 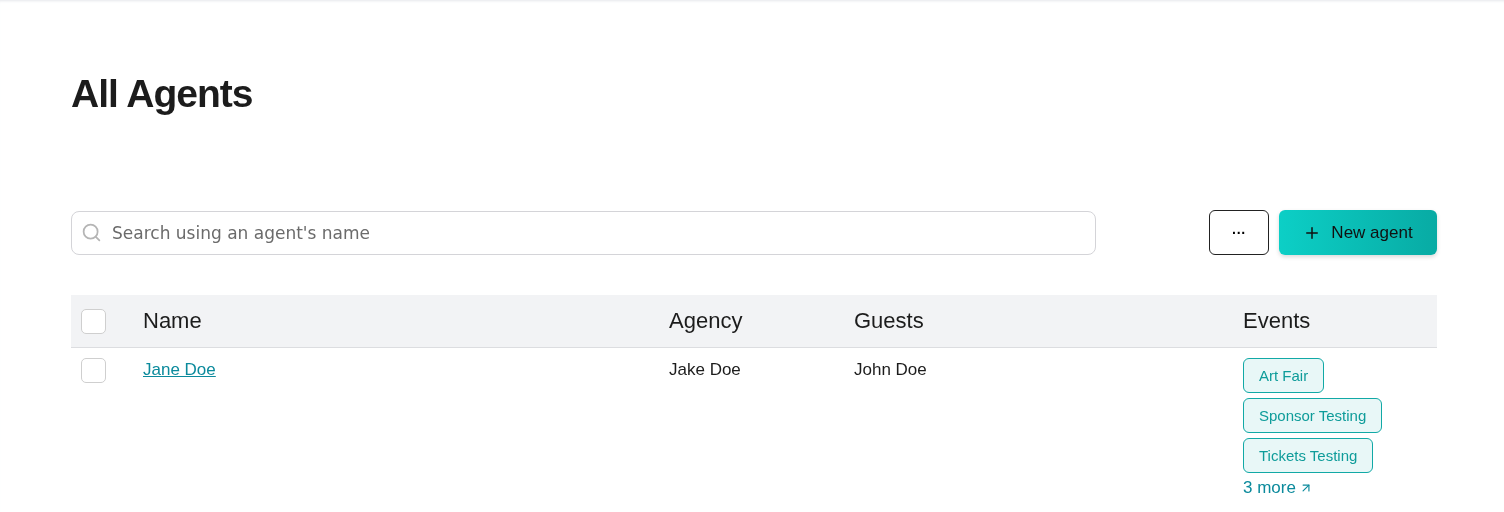 I want to click on column-header: Name, so click(x=172, y=321).